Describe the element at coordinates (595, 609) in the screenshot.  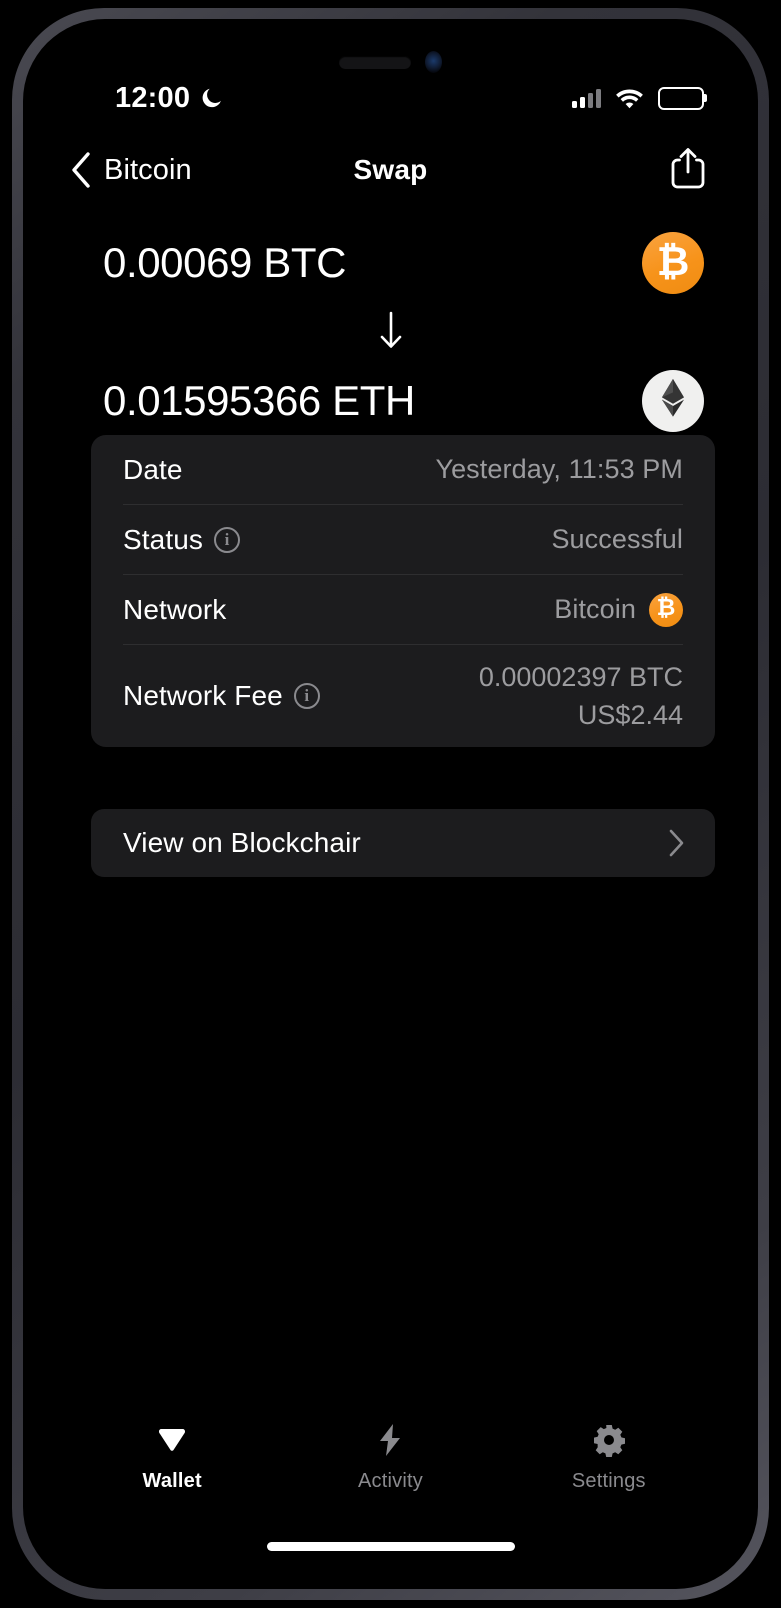
I see `detail-value-network-text: Bitcoin` at that location.